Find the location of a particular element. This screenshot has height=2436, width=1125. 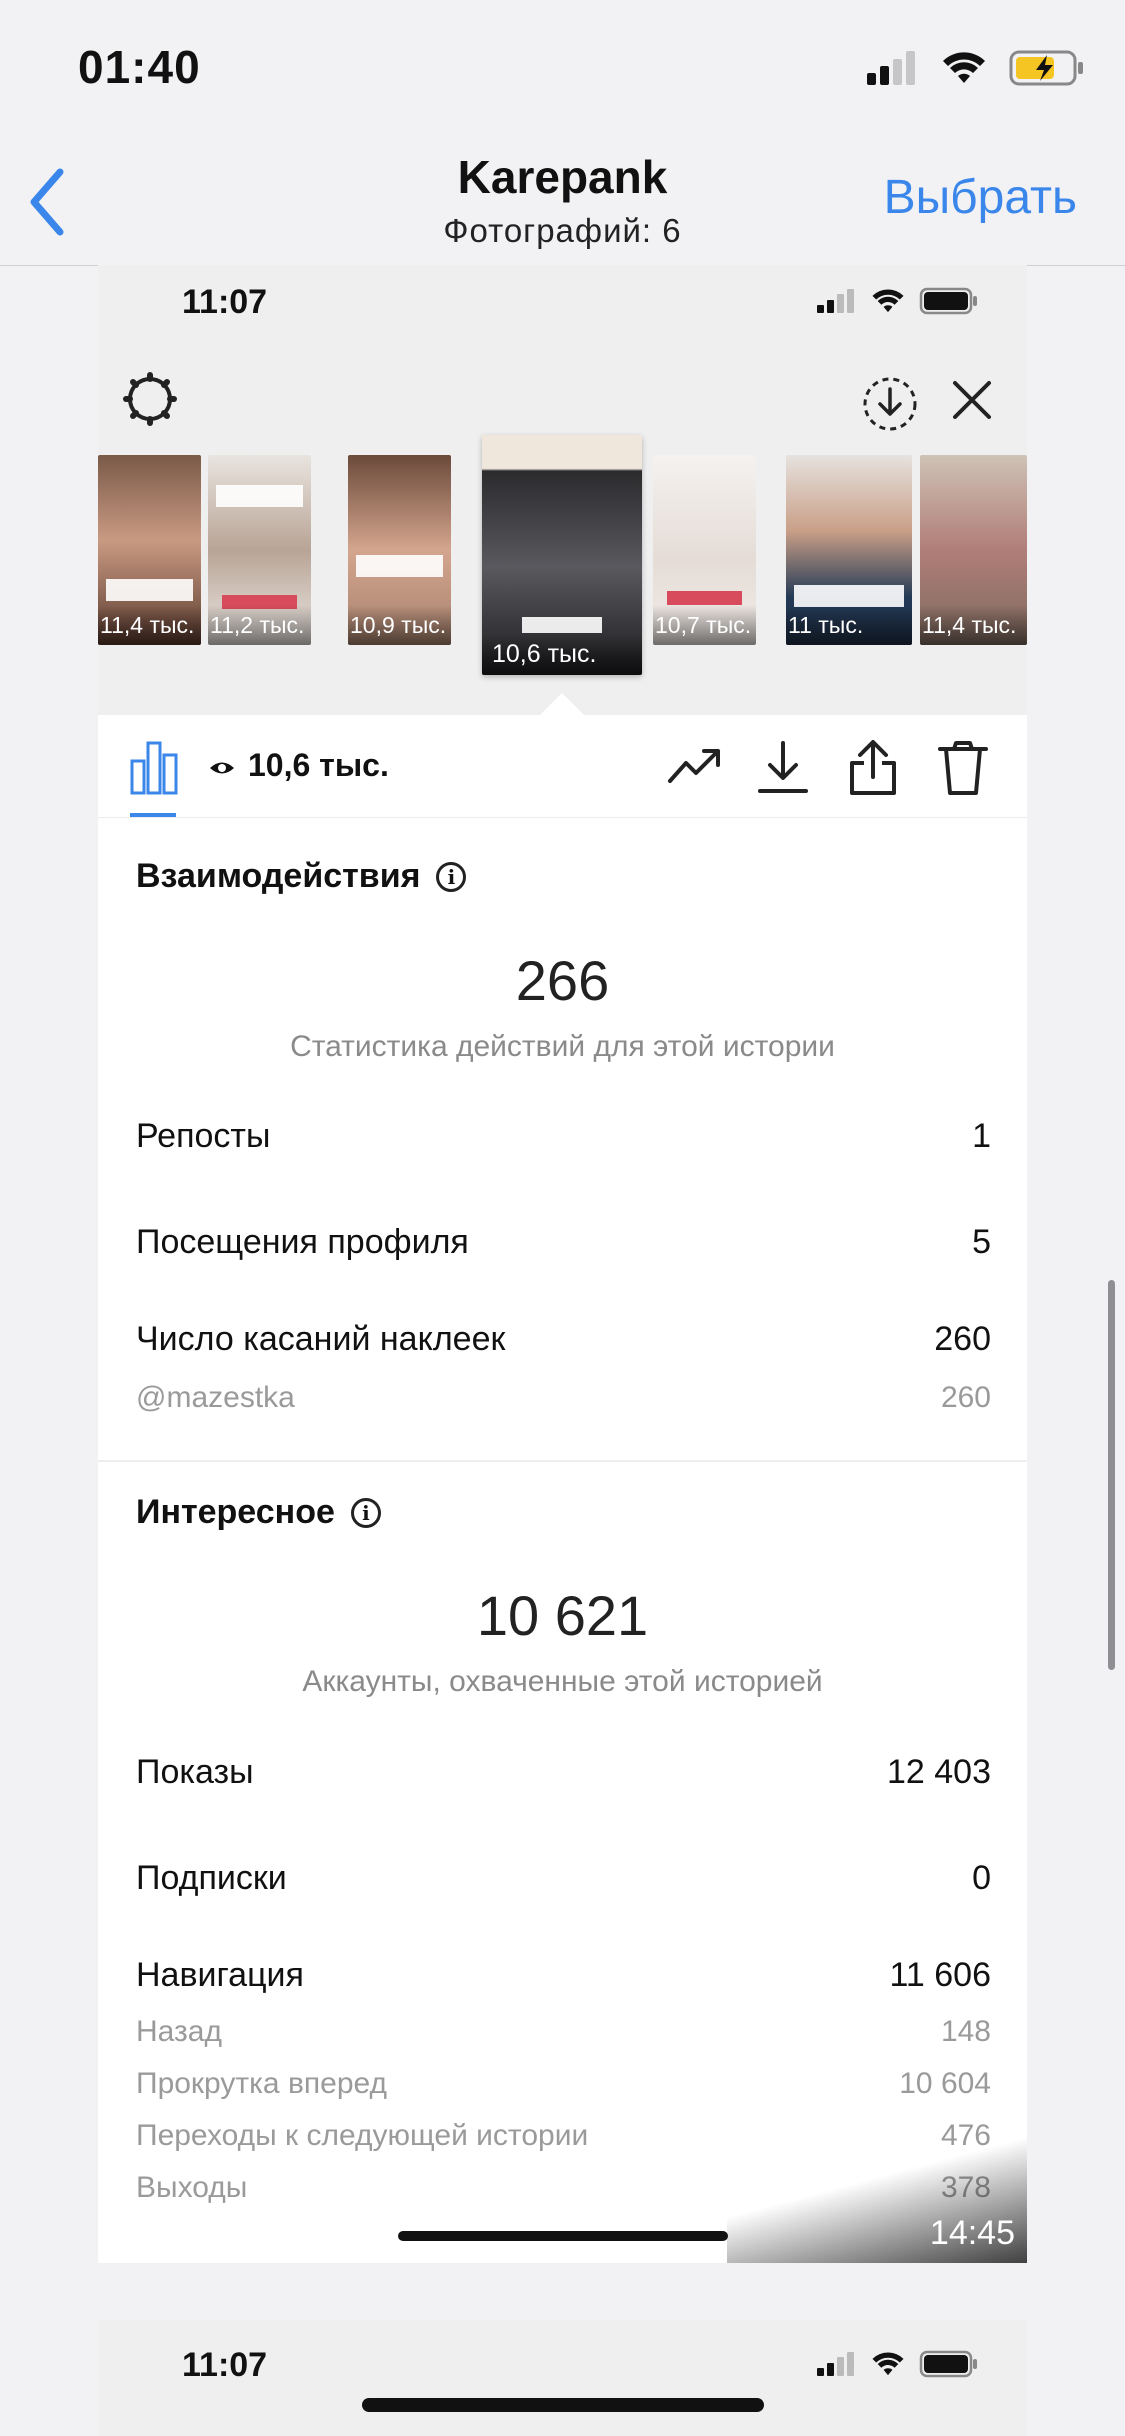

story-thumbnail: 10,9 тыс. is located at coordinates (399, 550).